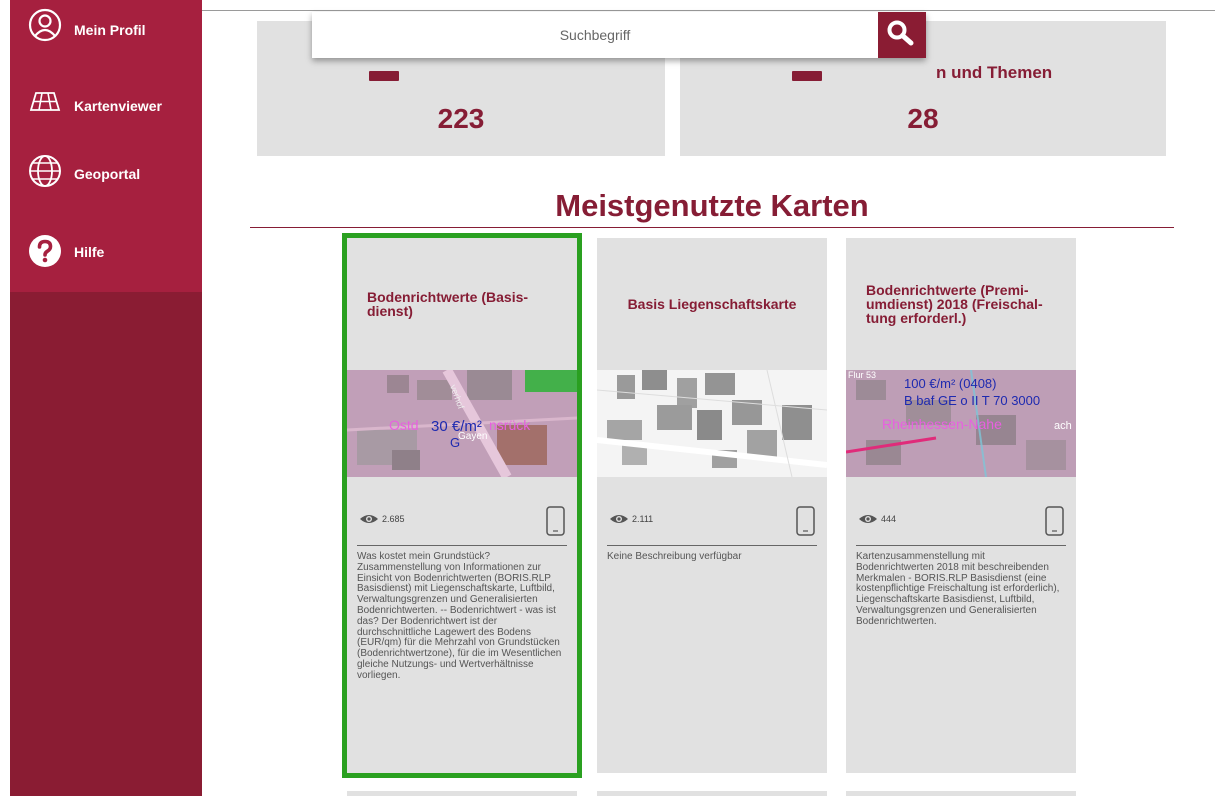 The height and width of the screenshot is (796, 1215). I want to click on search-input, so click(595, 35).